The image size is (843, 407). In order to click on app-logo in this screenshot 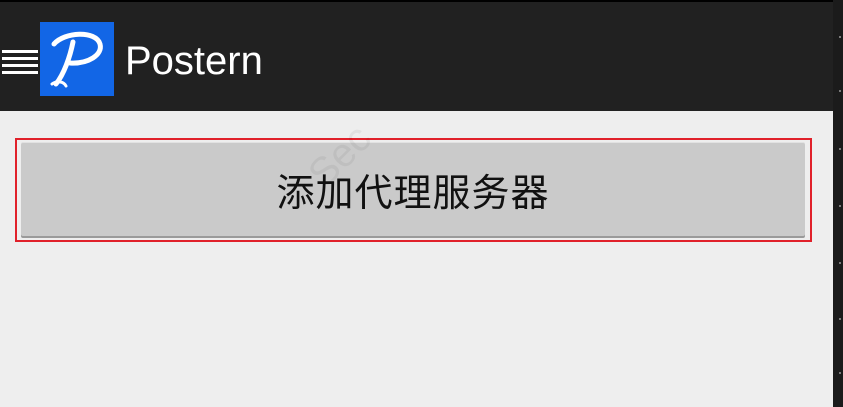, I will do `click(77, 59)`.